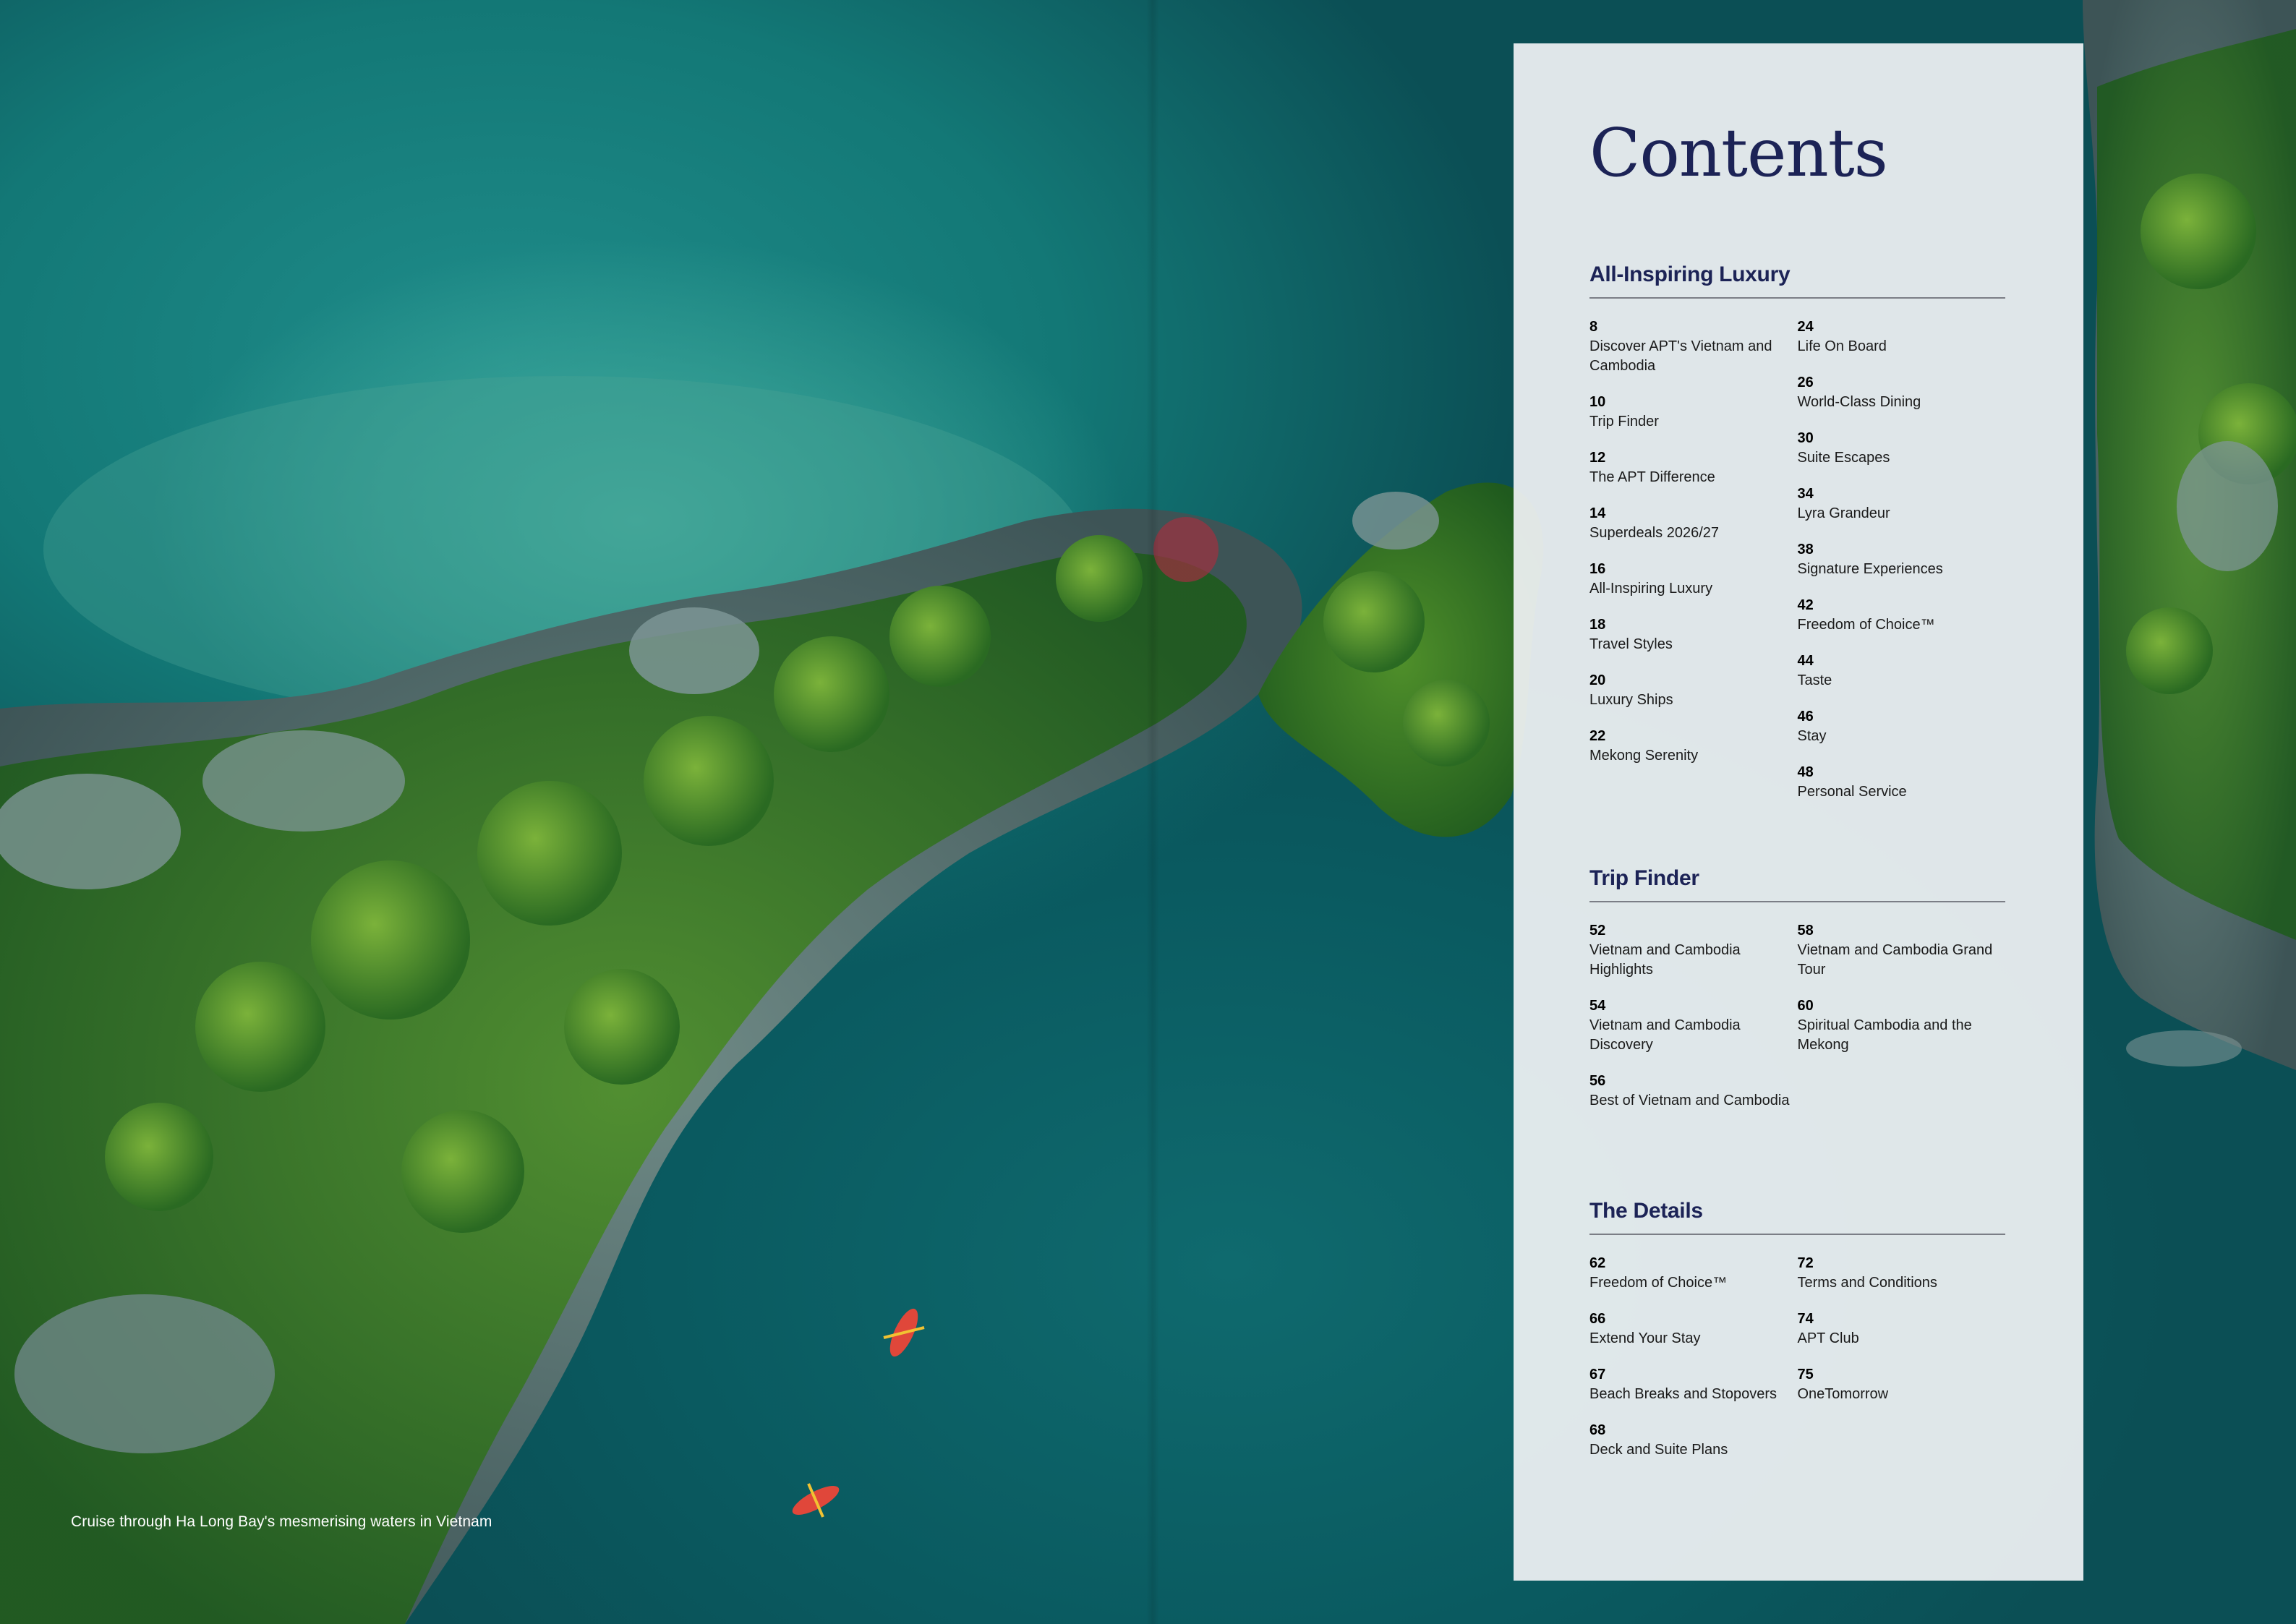  What do you see at coordinates (1902, 336) in the screenshot?
I see `toc-entry: 24 Life On Board` at bounding box center [1902, 336].